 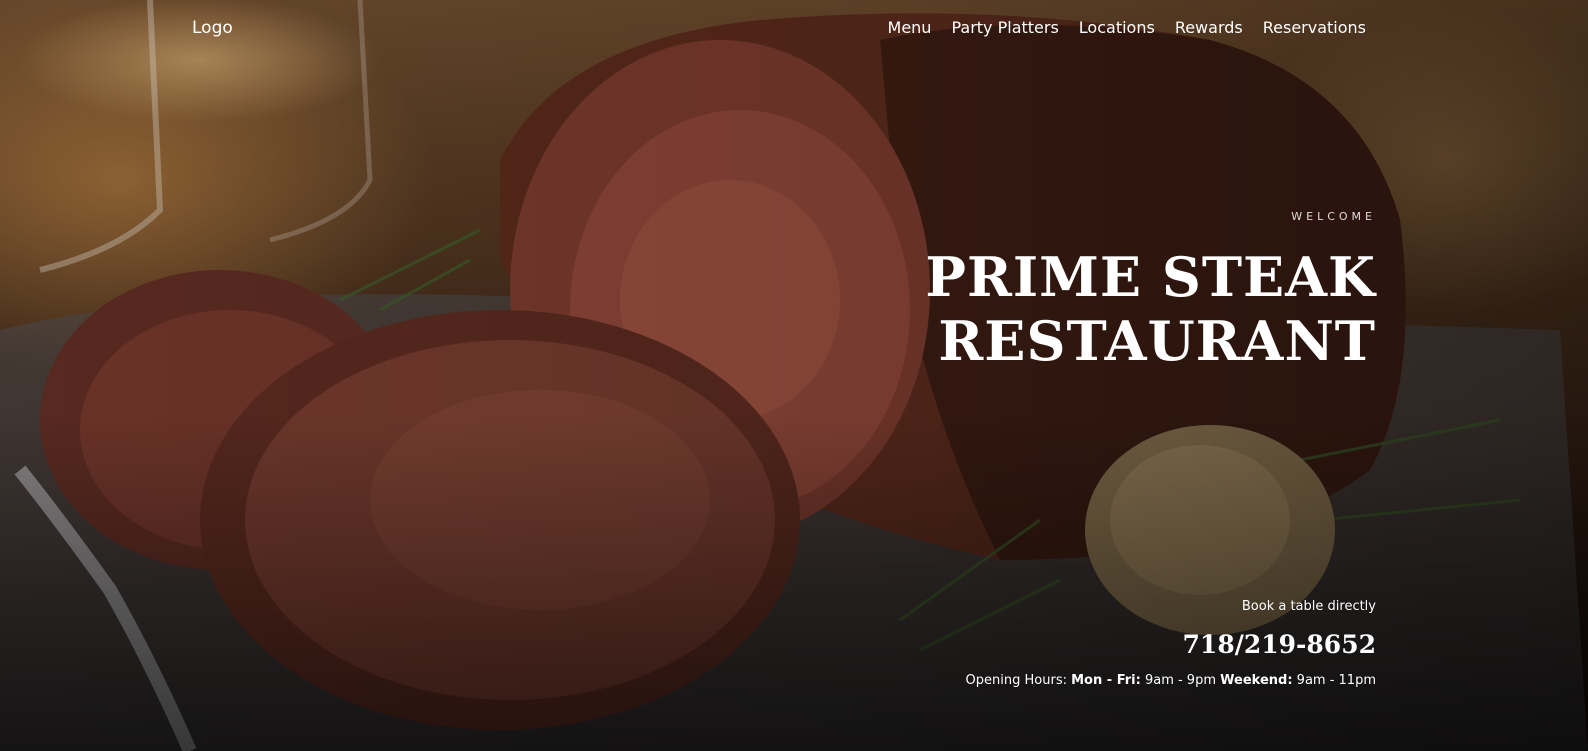 I want to click on phone-number-link: 718/219-8652, so click(x=1279, y=644).